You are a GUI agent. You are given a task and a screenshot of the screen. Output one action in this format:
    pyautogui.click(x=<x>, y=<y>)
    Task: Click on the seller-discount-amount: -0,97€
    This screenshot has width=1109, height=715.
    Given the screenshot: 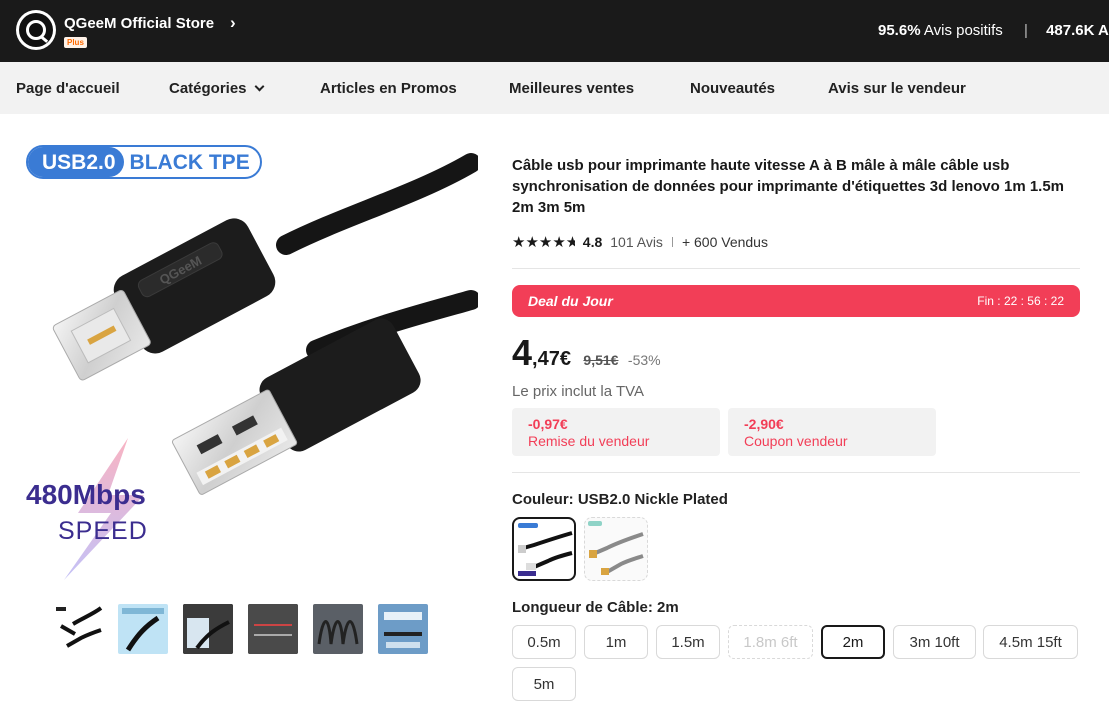 What is the action you would take?
    pyautogui.click(x=548, y=424)
    